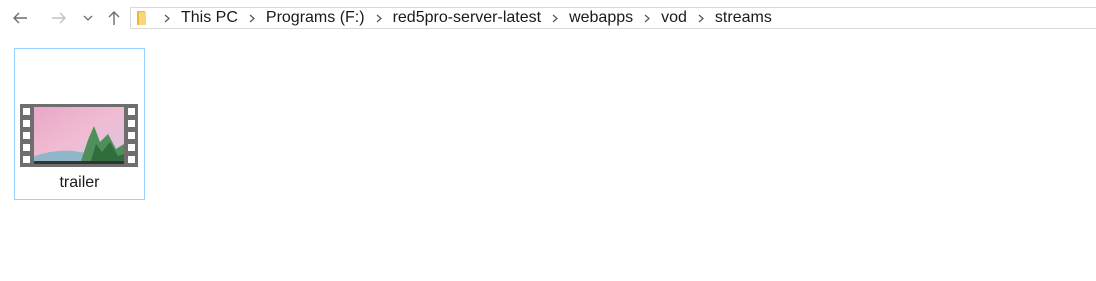 Image resolution: width=1096 pixels, height=281 pixels. I want to click on video-file-thumbnail-icon, so click(79, 135).